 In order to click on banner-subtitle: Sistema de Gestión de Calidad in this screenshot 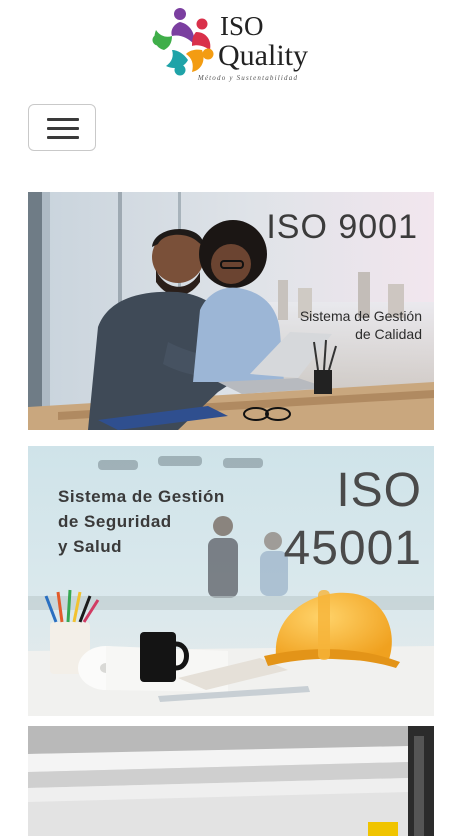, I will do `click(361, 325)`.